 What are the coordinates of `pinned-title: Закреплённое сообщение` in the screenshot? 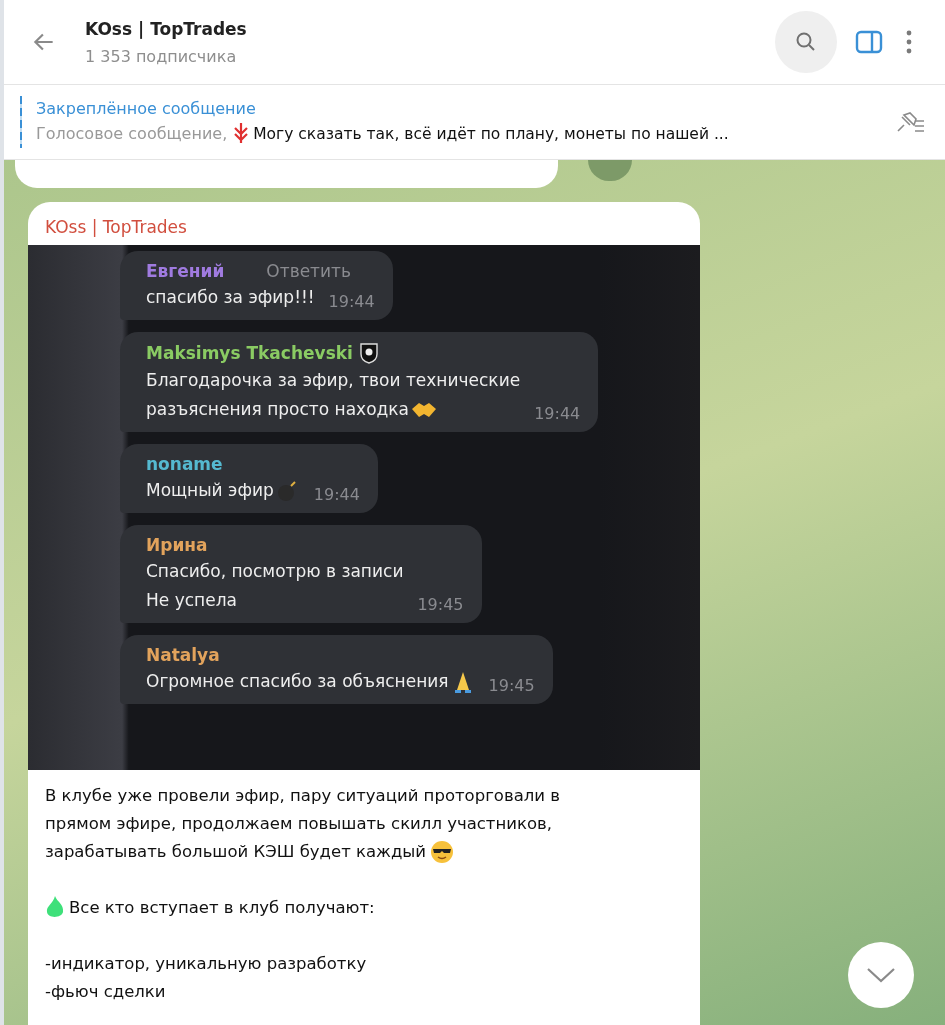 It's located at (146, 108).